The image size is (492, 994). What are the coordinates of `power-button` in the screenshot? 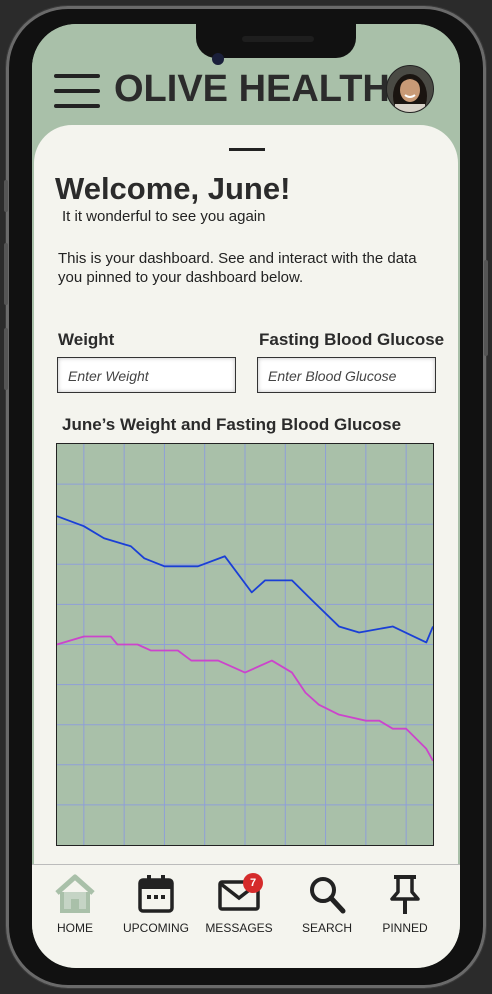 It's located at (486, 308).